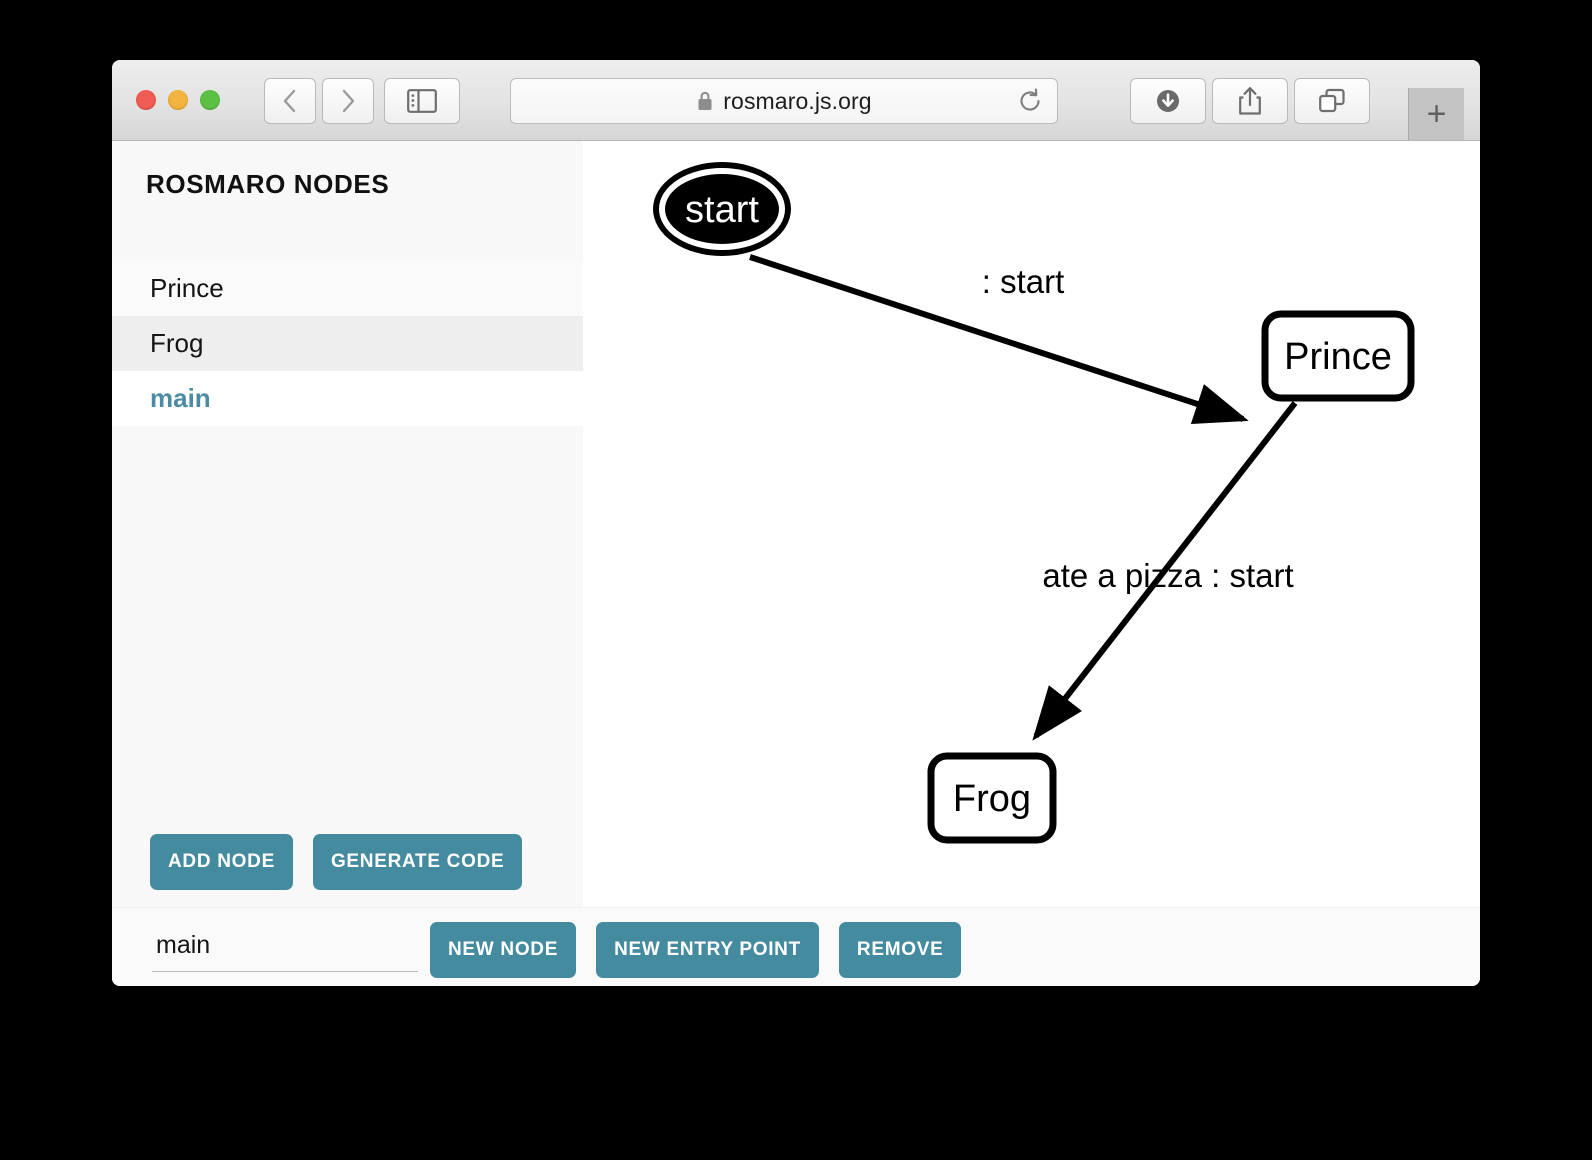 Image resolution: width=1592 pixels, height=1160 pixels. Describe the element at coordinates (1023, 281) in the screenshot. I see `graph-edge-label: : start` at that location.